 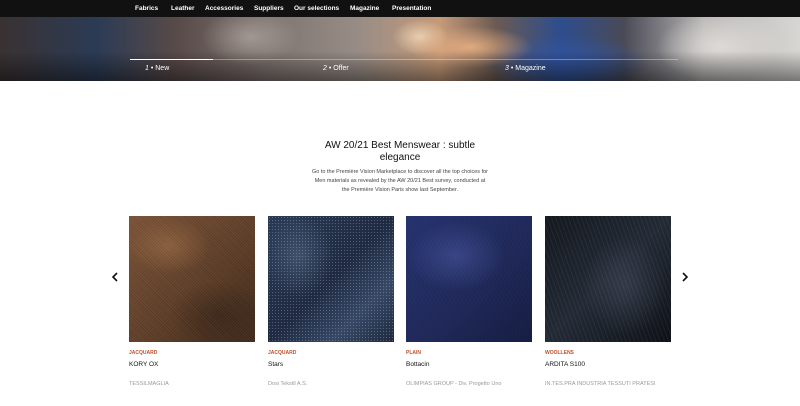 What do you see at coordinates (325, 68) in the screenshot?
I see `hero-tab-number: 2` at bounding box center [325, 68].